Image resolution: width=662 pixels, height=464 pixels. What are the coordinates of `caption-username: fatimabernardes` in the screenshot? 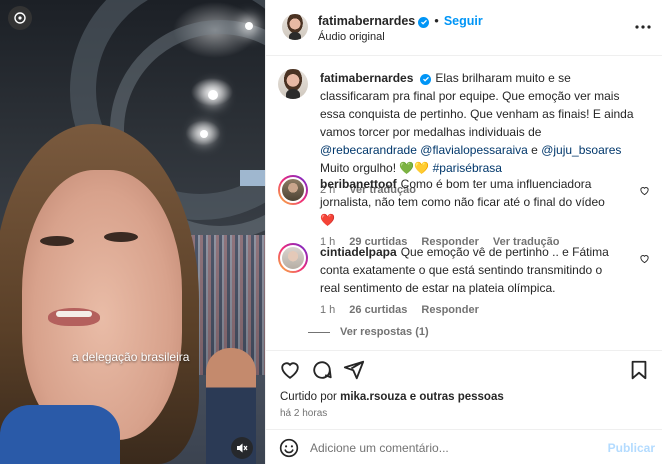 It's located at (366, 78).